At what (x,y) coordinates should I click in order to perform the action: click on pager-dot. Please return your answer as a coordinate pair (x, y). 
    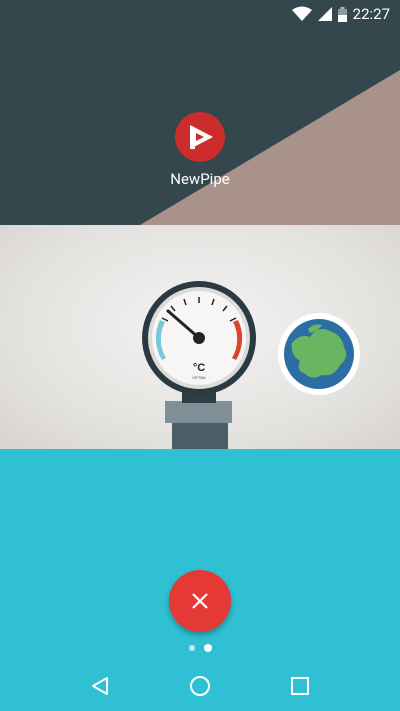
    Looking at the image, I should click on (191, 648).